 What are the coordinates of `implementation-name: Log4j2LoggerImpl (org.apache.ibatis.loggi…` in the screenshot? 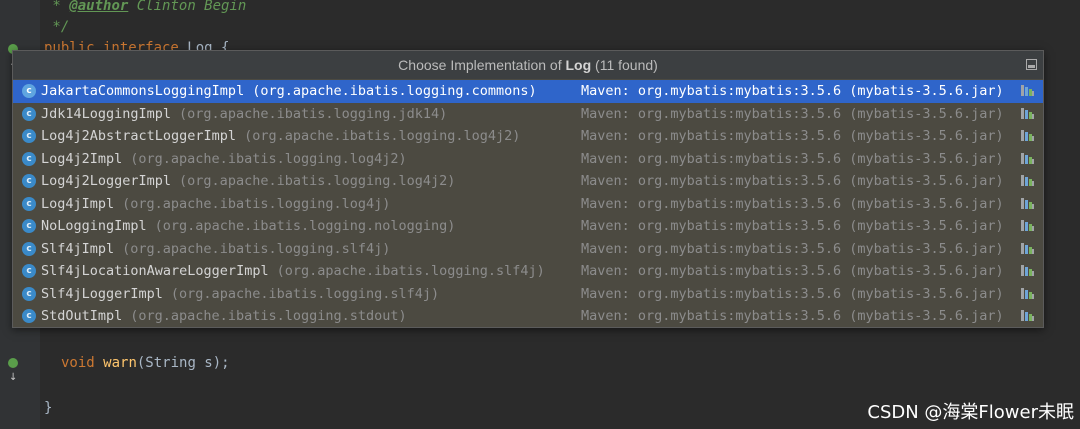 It's located at (248, 181).